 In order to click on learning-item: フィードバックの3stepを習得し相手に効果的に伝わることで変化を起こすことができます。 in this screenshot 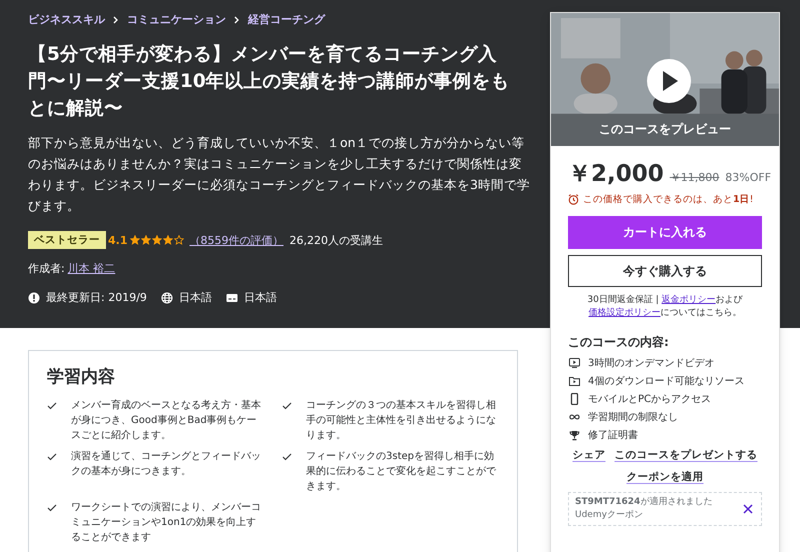, I will do `click(401, 472)`.